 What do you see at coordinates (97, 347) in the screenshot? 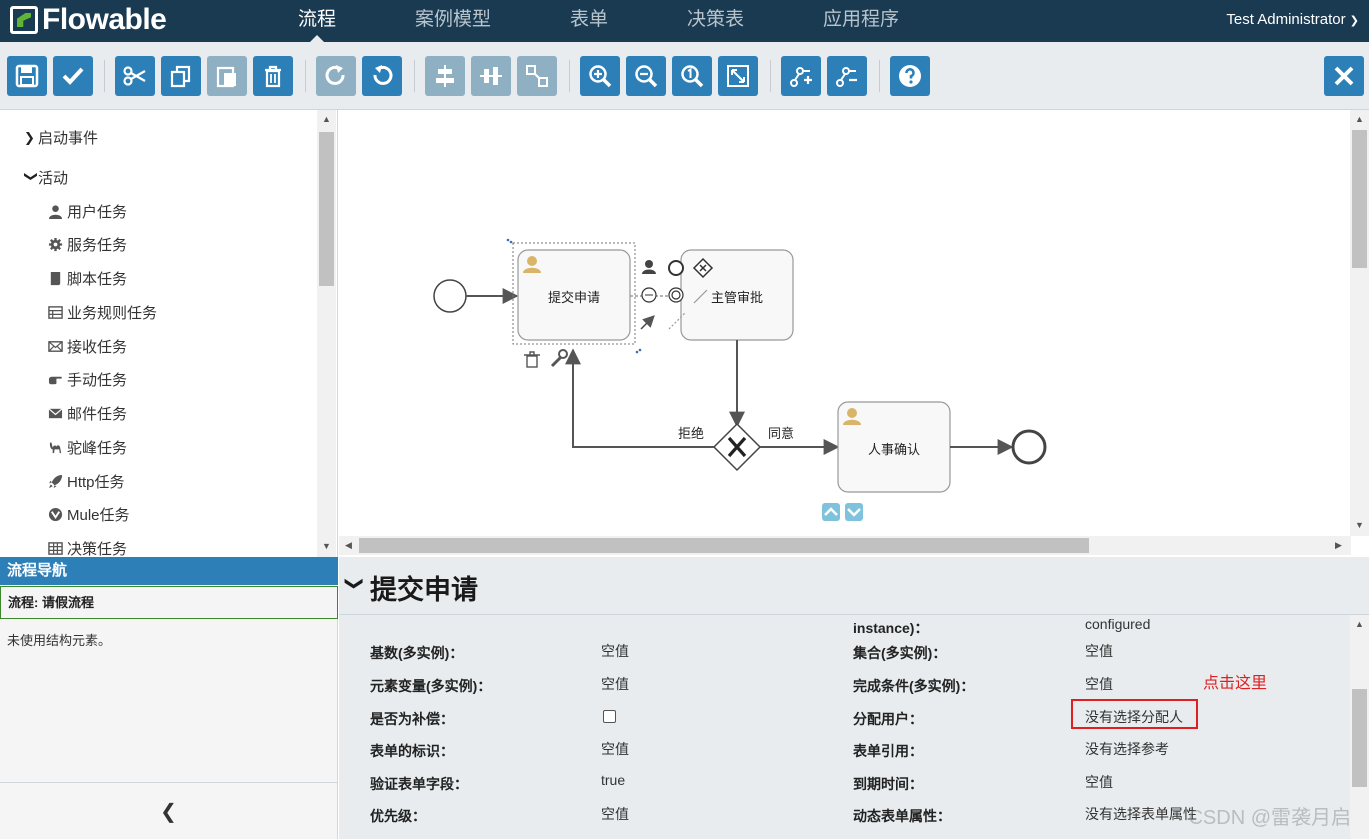
I see `palette-item-label: 接收任务` at bounding box center [97, 347].